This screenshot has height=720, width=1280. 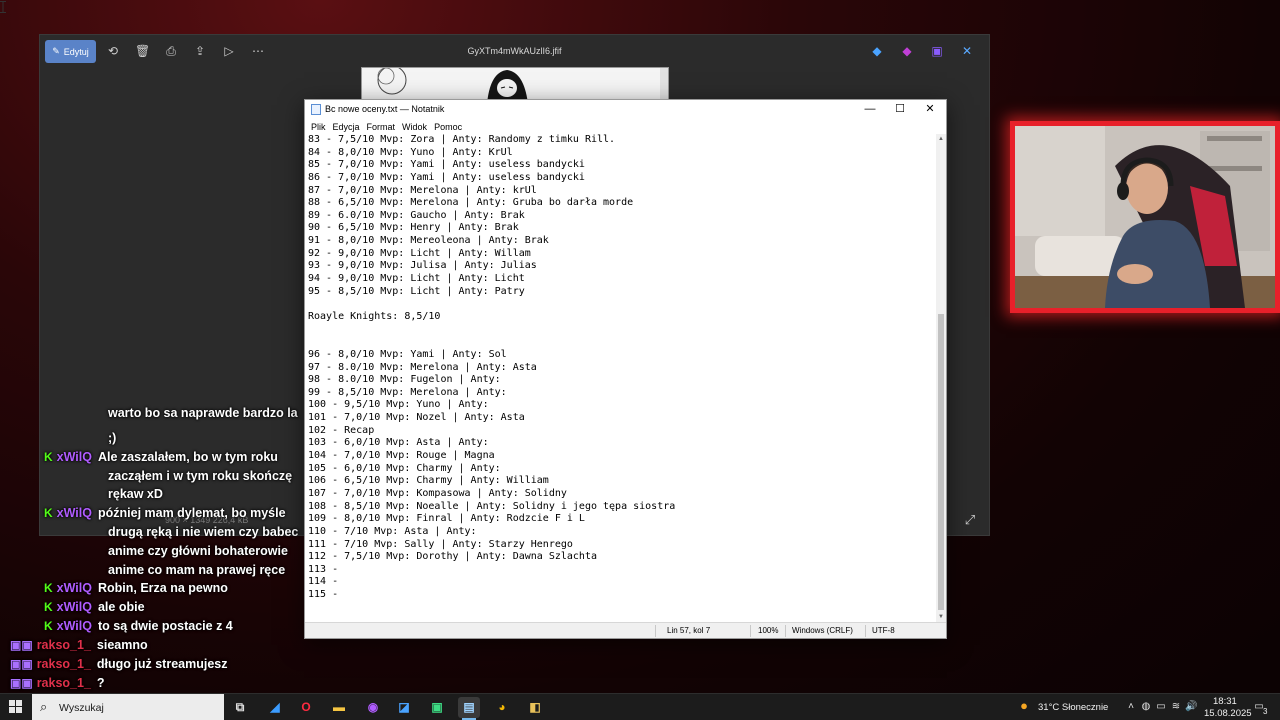 I want to click on notepad-taskbar-icon: ▤, so click(x=469, y=708).